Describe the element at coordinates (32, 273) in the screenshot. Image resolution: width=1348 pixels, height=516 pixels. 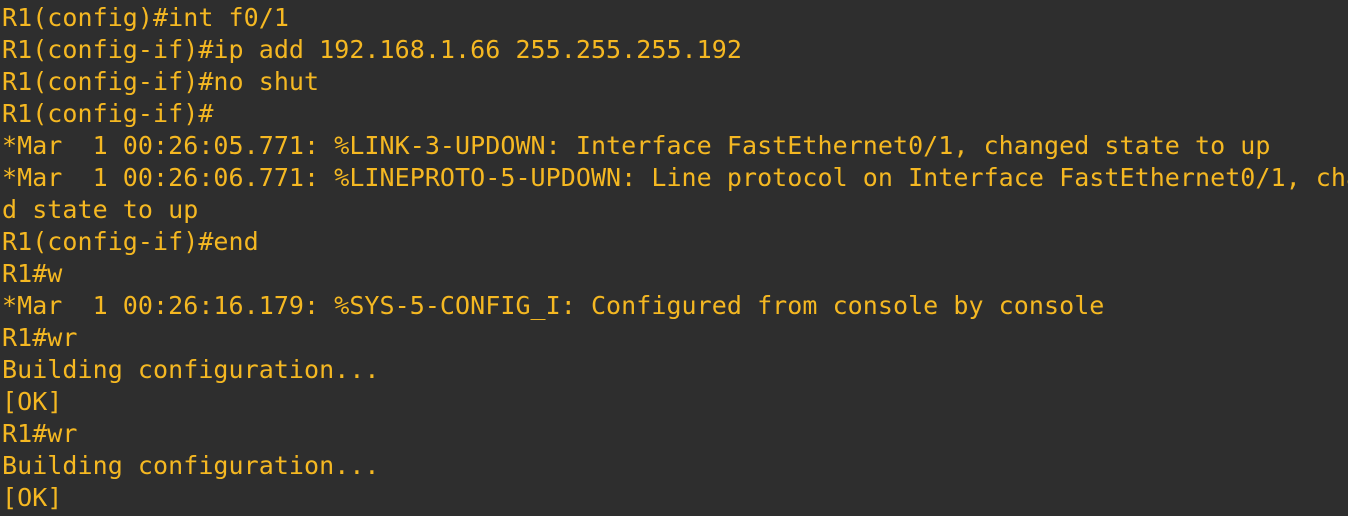
I see `terminal-line: R1#w` at that location.